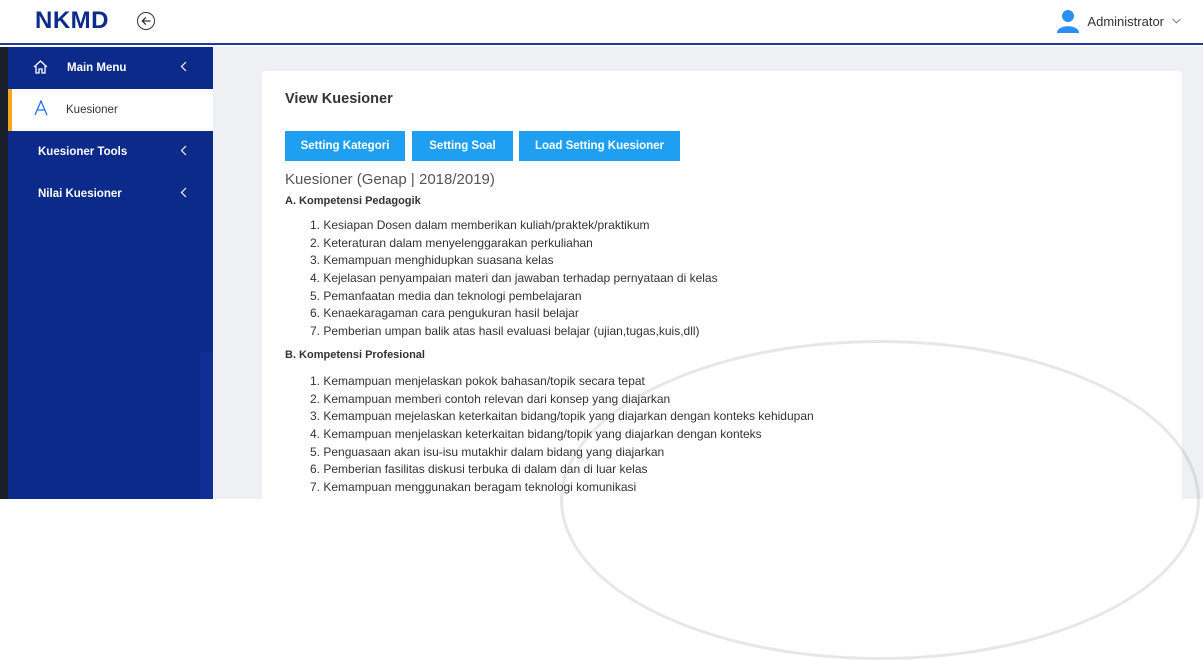 Image resolution: width=1203 pixels, height=660 pixels. I want to click on user-menu: Administrator, so click(1119, 21).